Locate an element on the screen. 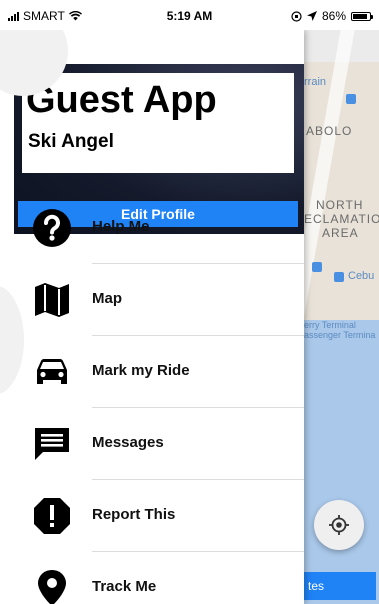 This screenshot has width=379, height=604. menu-item-label: Messages is located at coordinates (128, 442).